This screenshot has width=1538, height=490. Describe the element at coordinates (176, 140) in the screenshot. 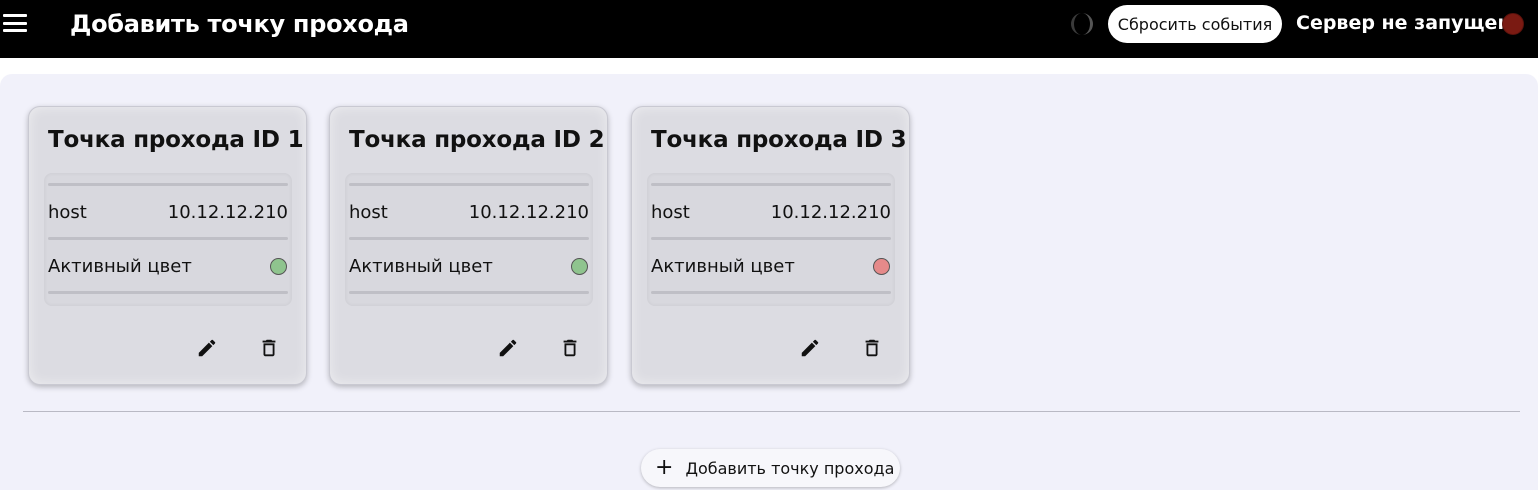

I see `card-title: Точка прохода ID 1` at that location.